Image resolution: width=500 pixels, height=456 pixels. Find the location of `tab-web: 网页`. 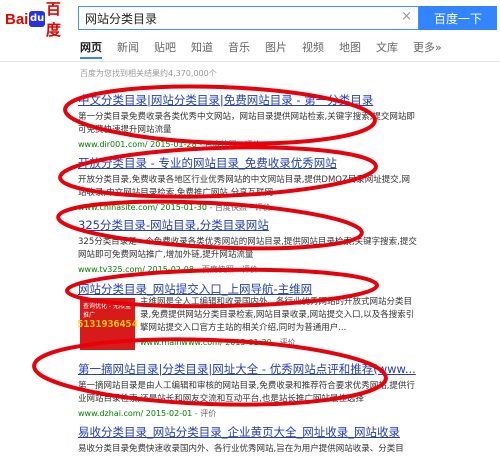

tab-web: 网页 is located at coordinates (91, 49).